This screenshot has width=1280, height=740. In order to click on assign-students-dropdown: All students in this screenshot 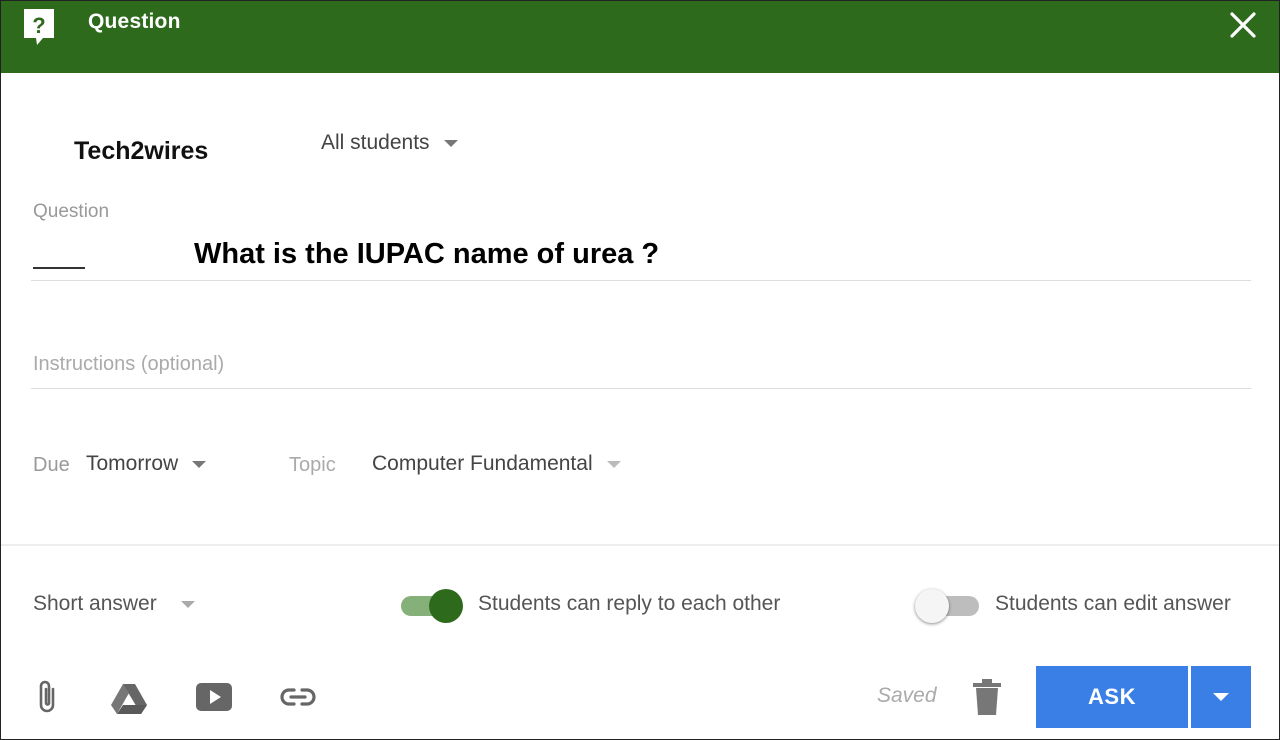, I will do `click(389, 143)`.